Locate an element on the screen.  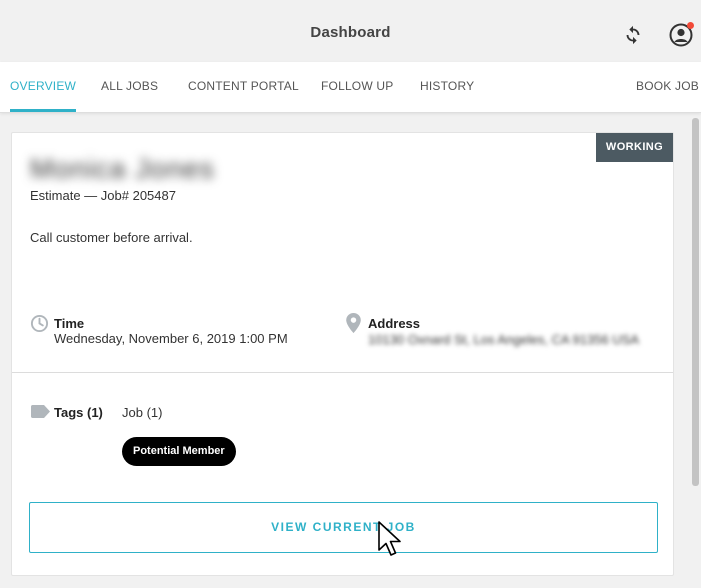
tag-potential-member: Potential Member is located at coordinates (179, 451).